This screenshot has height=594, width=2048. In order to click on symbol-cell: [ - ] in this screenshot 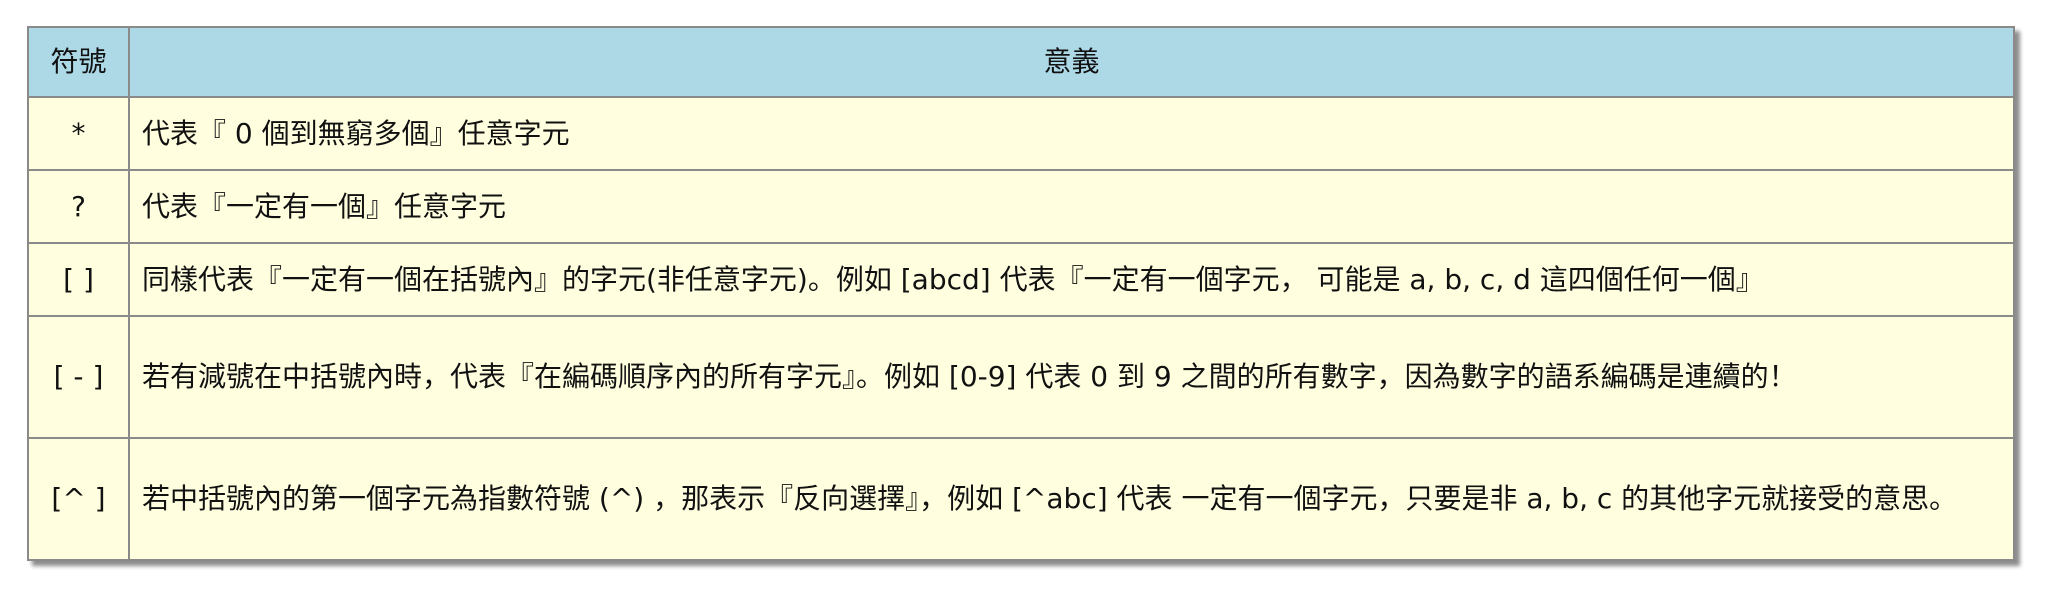, I will do `click(78, 377)`.